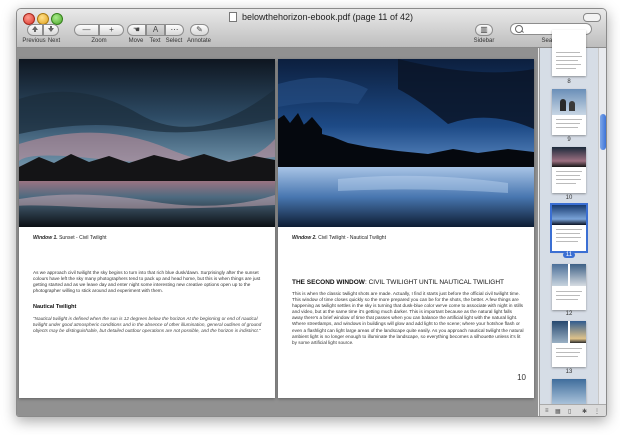 This screenshot has height=435, width=620. I want to click on text-label: Text, so click(155, 41).